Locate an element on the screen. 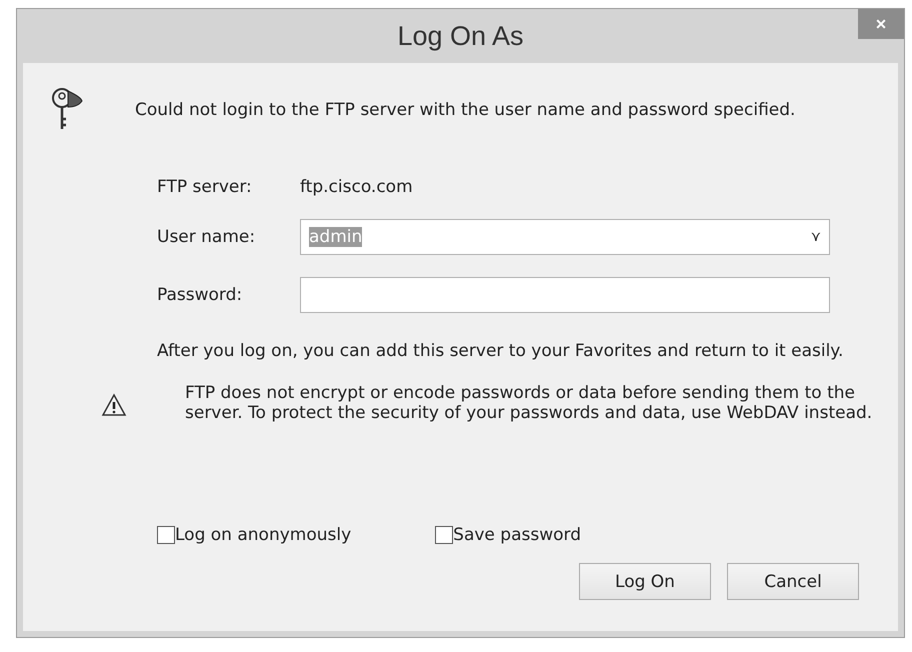 The height and width of the screenshot is (652, 912). field-label: Password: is located at coordinates (200, 295).